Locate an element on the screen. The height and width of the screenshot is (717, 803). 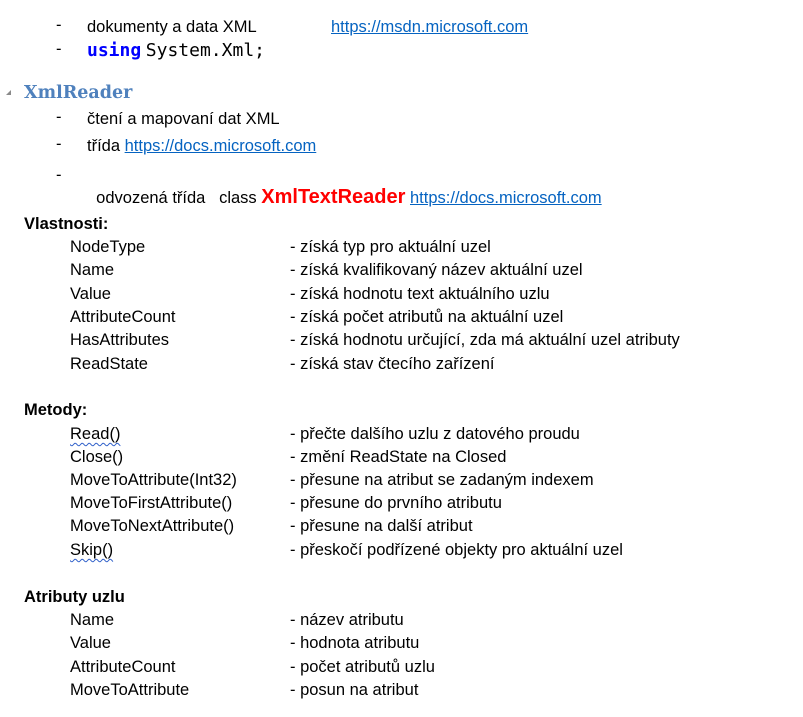
method-name: Read() is located at coordinates (95, 434).